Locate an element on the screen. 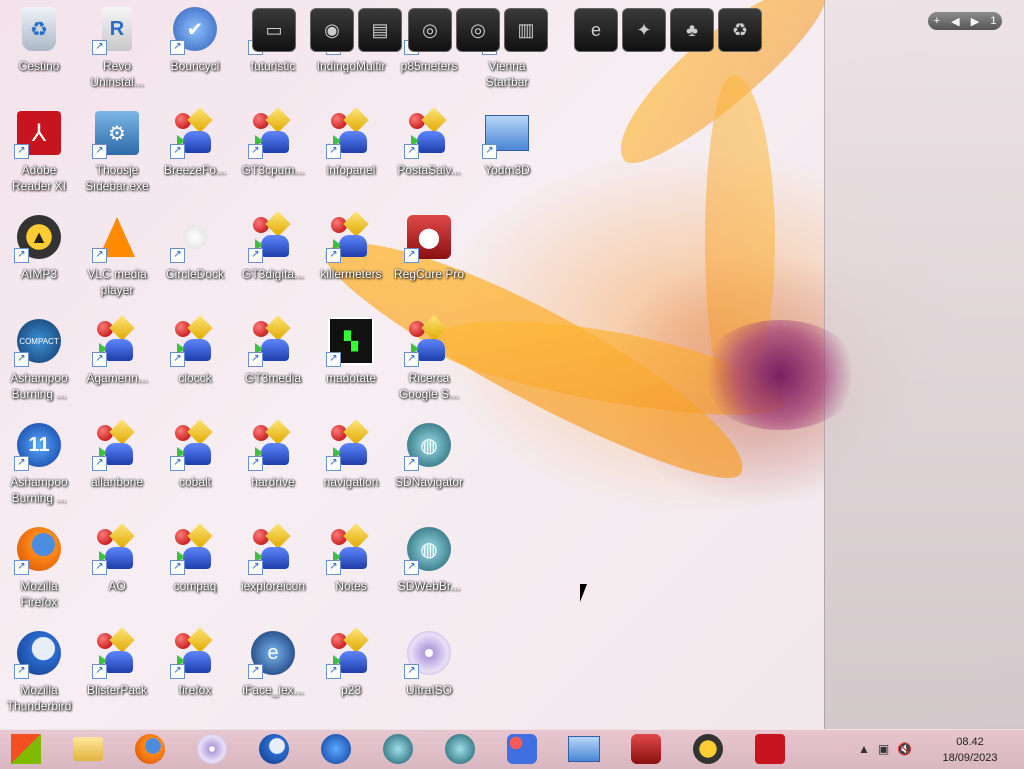  desktop-icon-image: ◍ ↗ is located at coordinates (428, 446).